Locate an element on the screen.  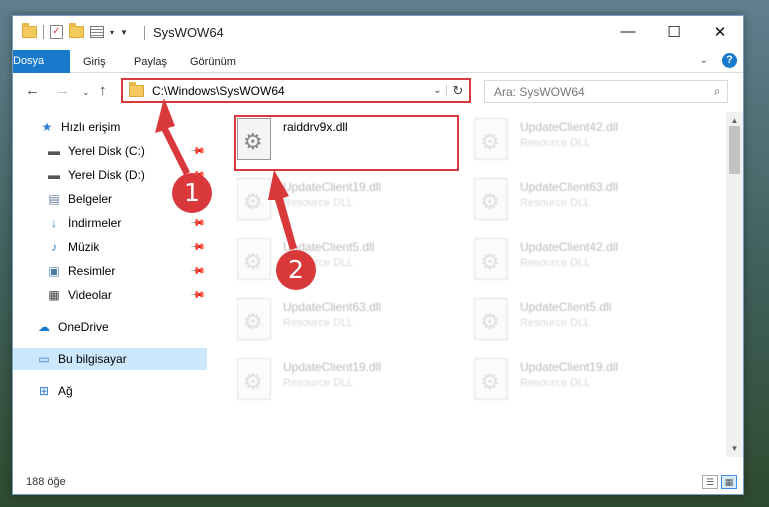
title-divider is located at coordinates (144, 33).